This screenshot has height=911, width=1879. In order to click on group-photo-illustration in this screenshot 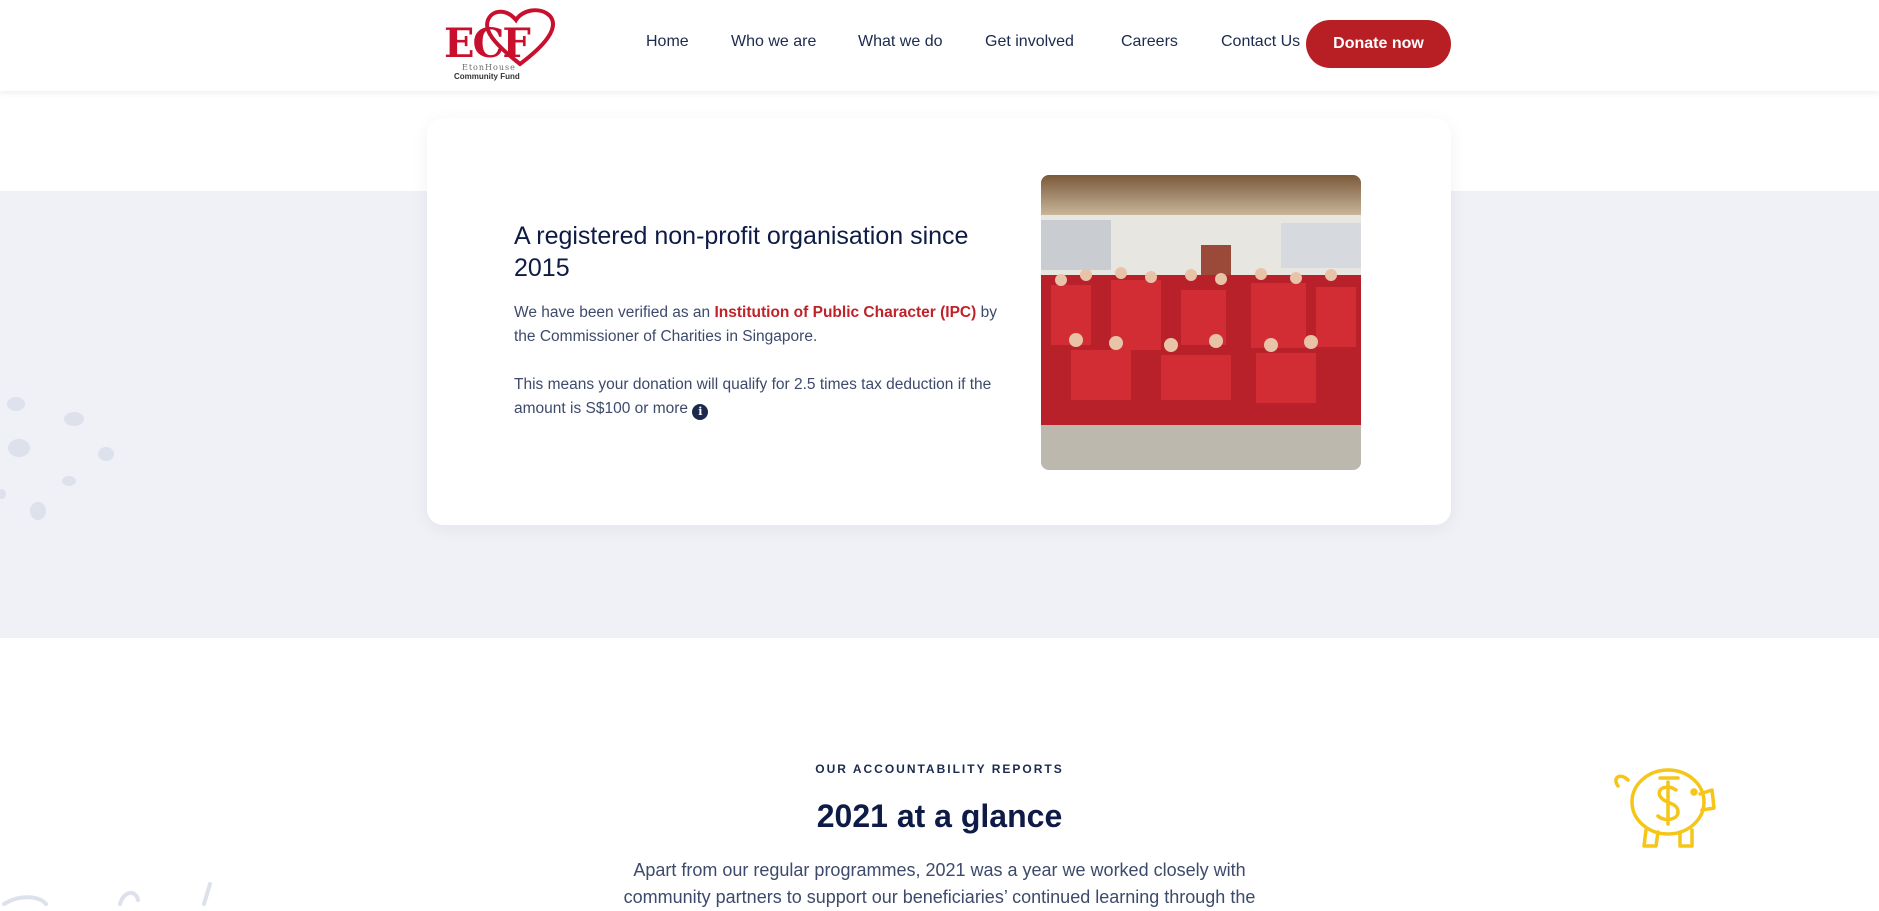, I will do `click(1201, 322)`.